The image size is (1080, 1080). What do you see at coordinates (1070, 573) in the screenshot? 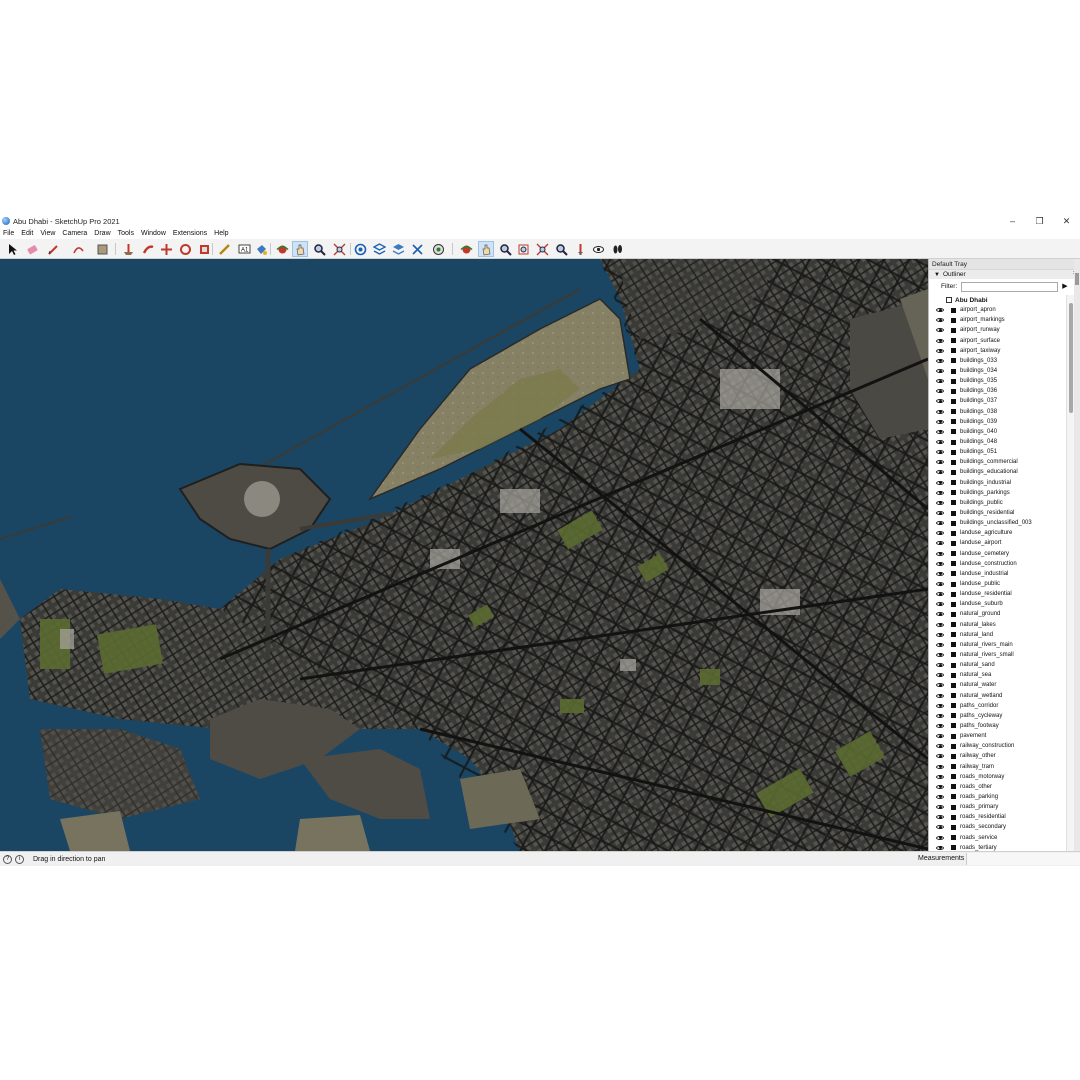
I see `outliner-scrollbar` at bounding box center [1070, 573].